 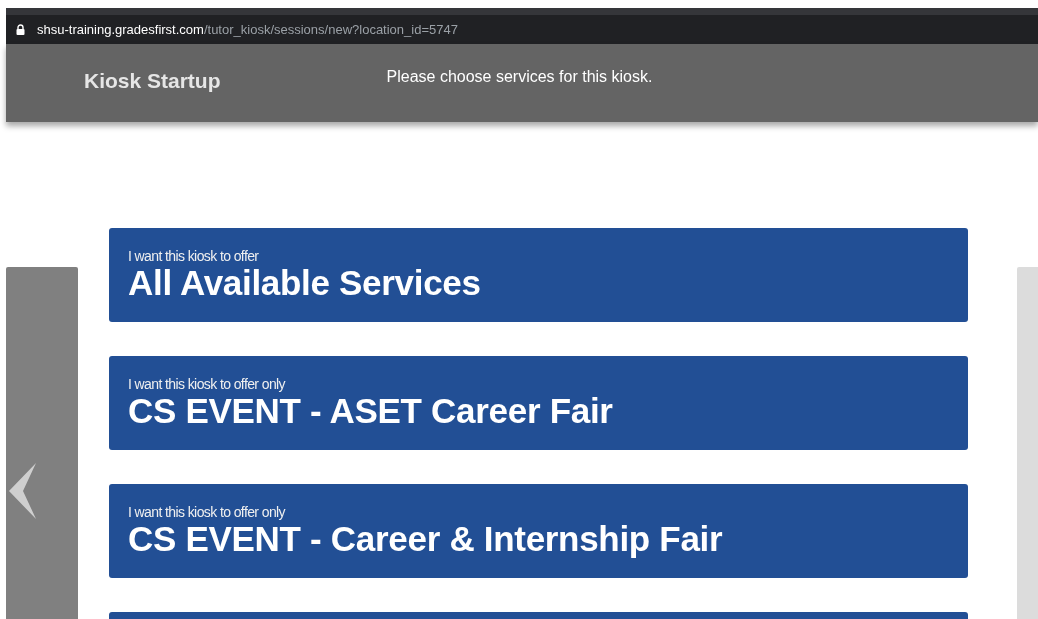 I want to click on service-option-button: I want this kiosk to offer only CS EVENT - Career & Internship Fair, so click(x=538, y=531).